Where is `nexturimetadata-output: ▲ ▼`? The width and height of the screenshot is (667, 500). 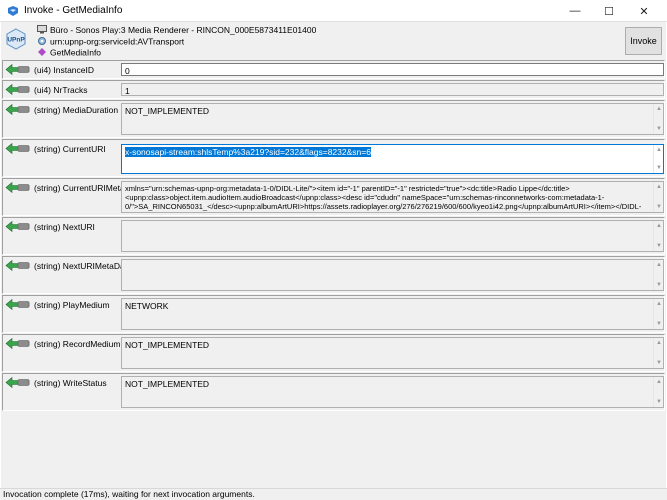 nexturimetadata-output: ▲ ▼ is located at coordinates (392, 275).